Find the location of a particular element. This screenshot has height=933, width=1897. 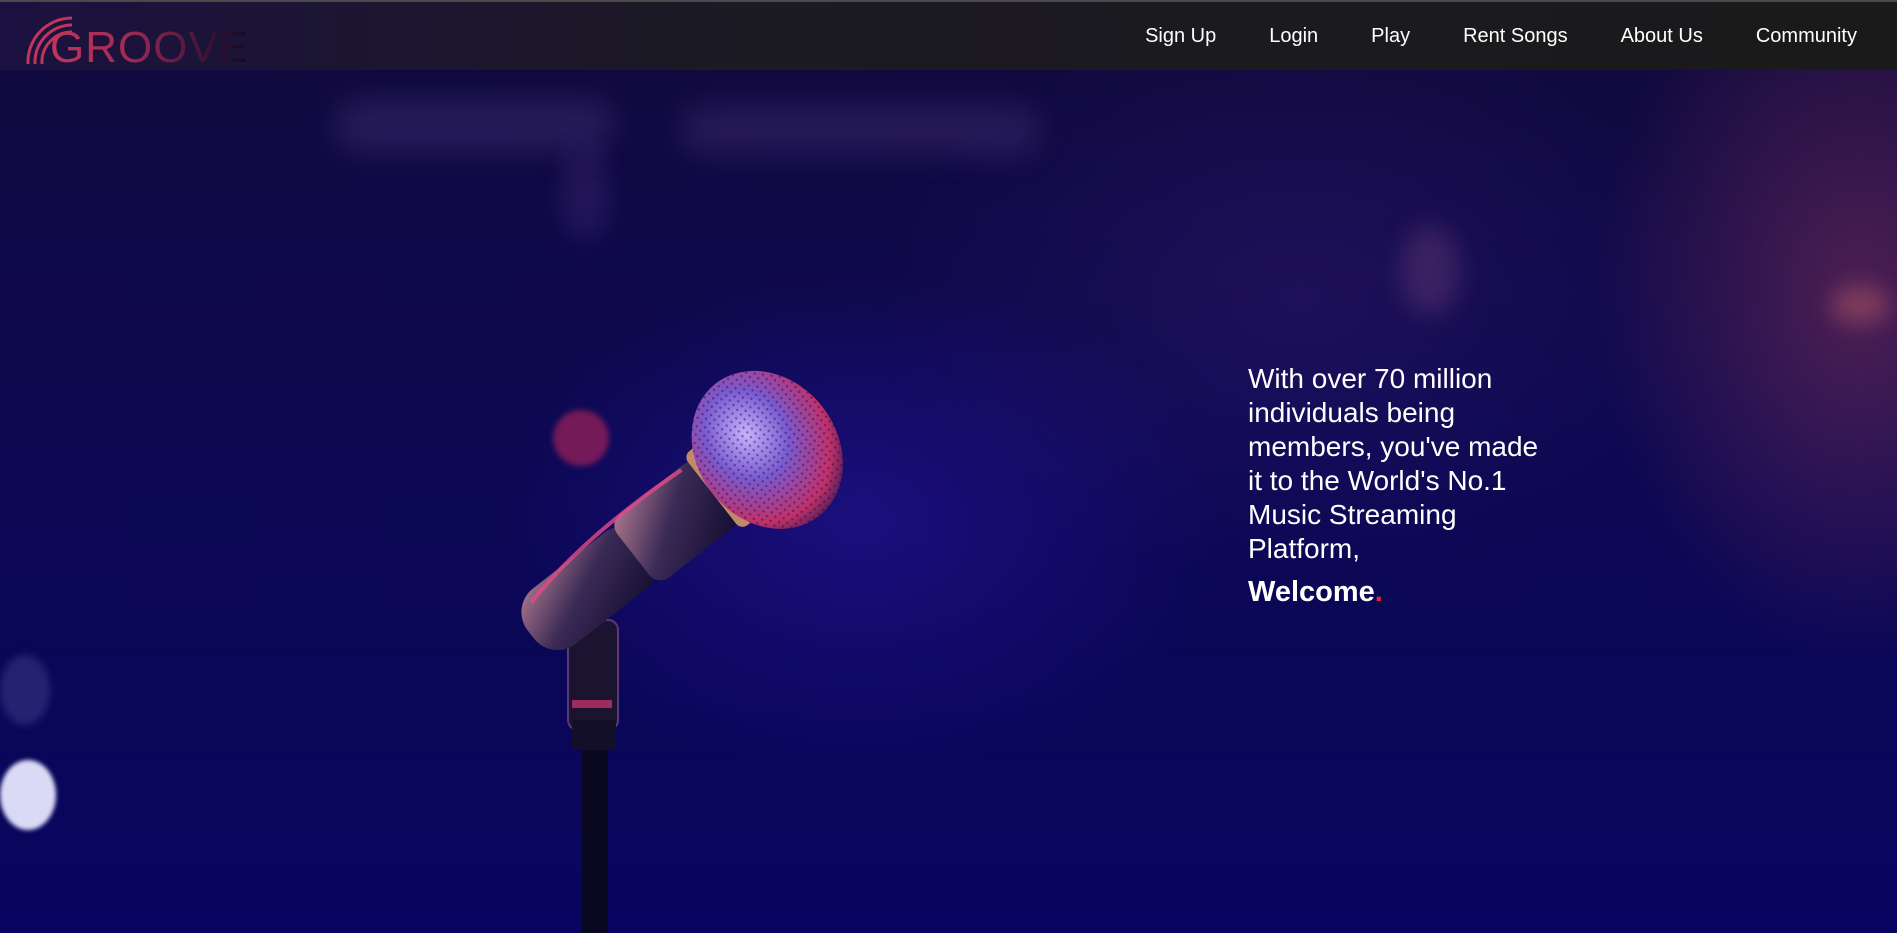

logo-text: GROOVE is located at coordinates (150, 47).